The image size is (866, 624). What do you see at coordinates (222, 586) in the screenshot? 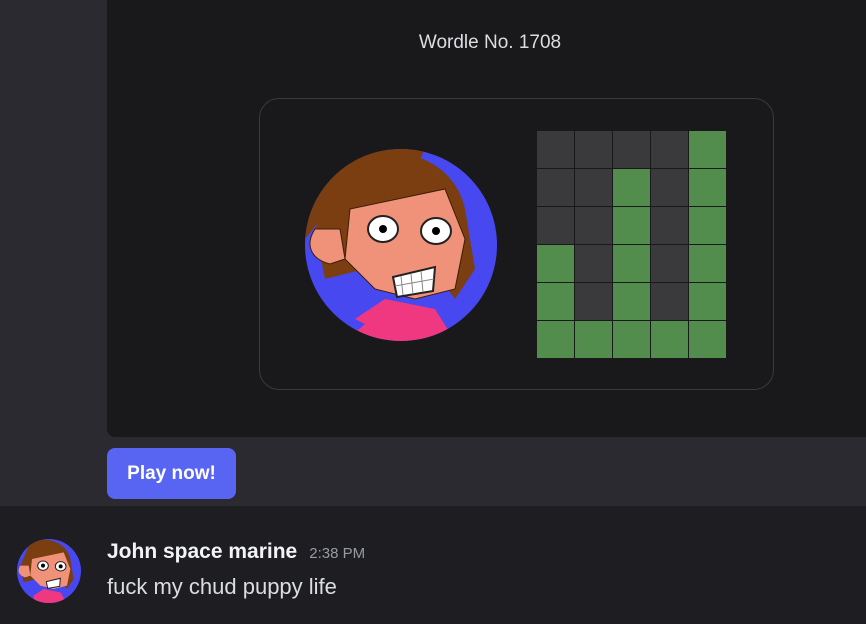
I see `message-text: fuck my chud puppy life` at bounding box center [222, 586].